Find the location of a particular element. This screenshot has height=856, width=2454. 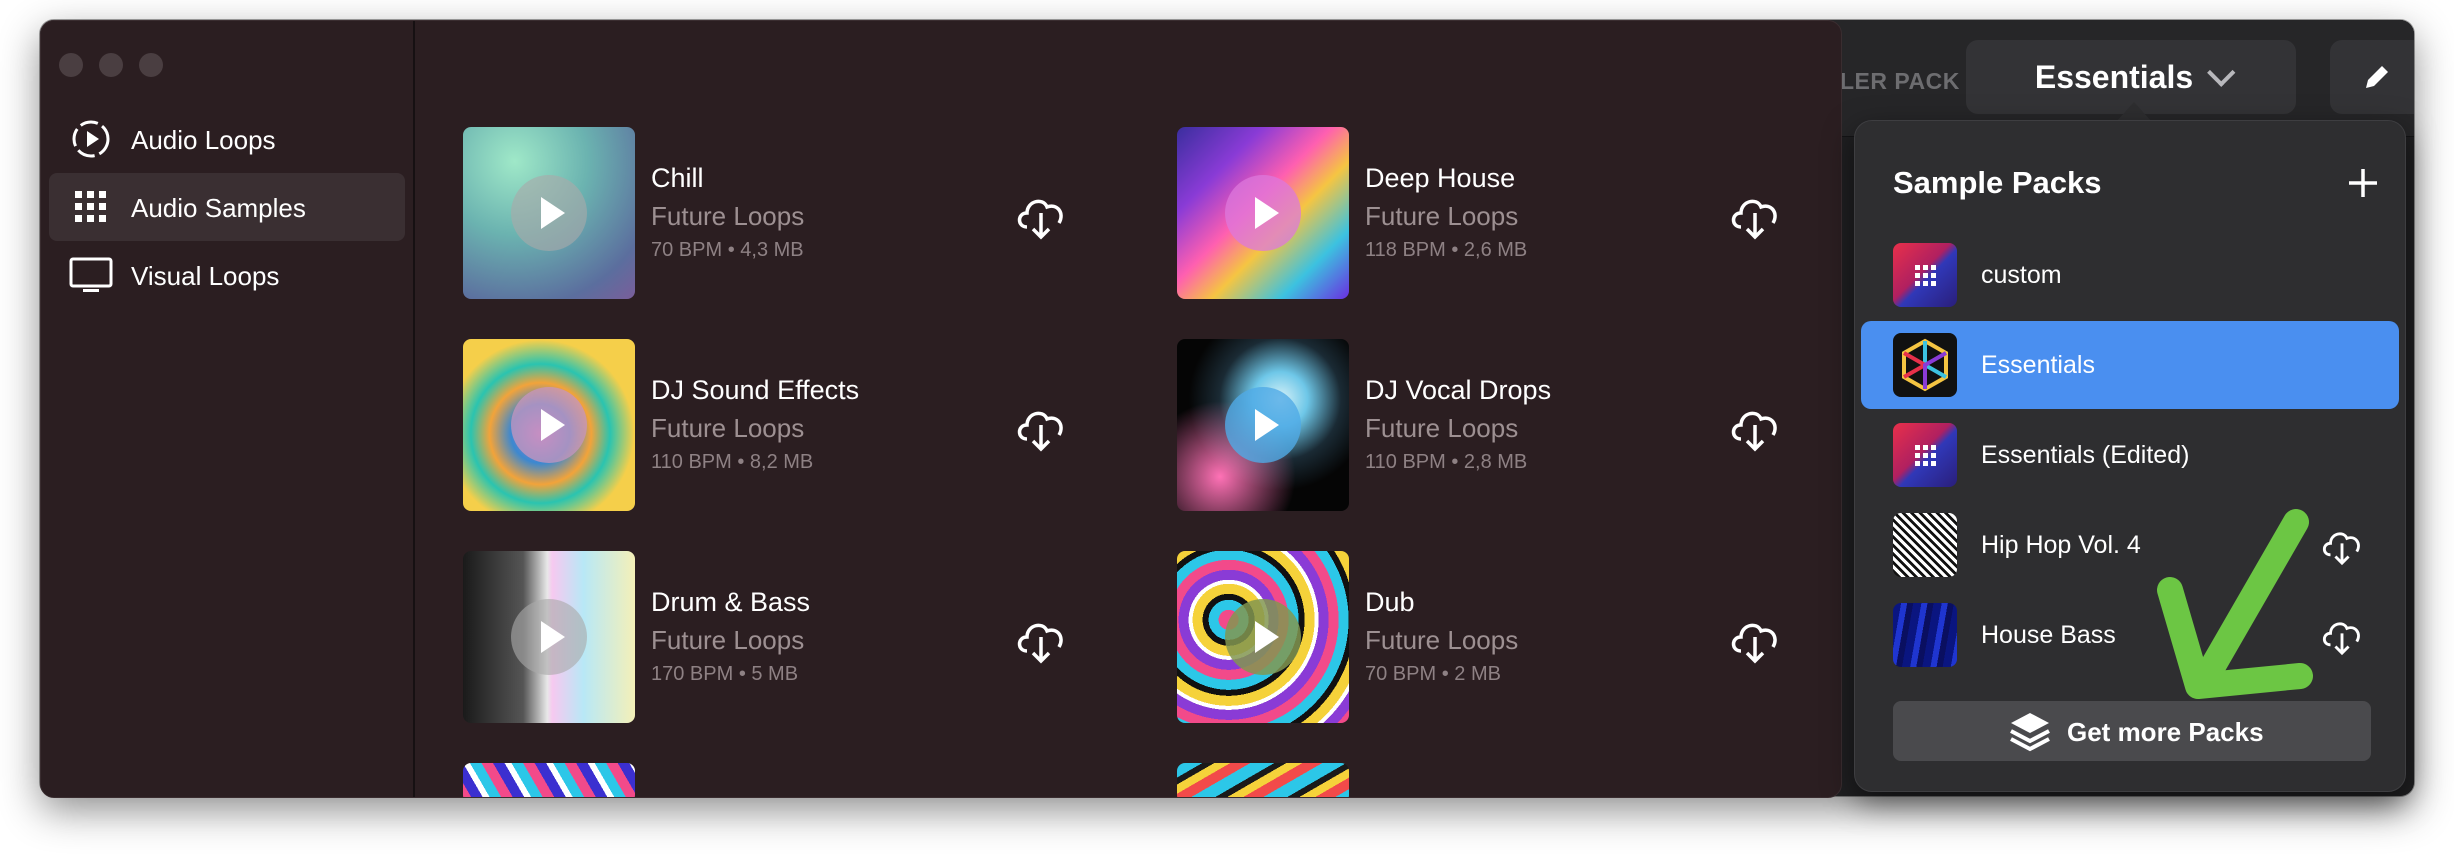

pencil-icon is located at coordinates (2377, 77).